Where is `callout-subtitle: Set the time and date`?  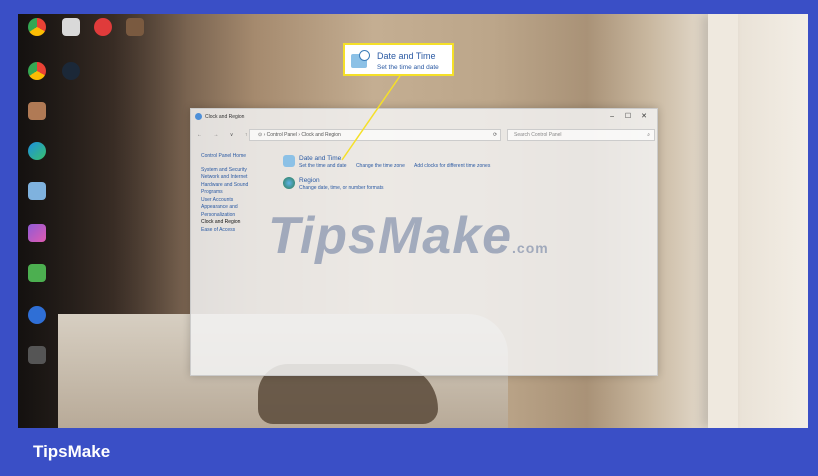
callout-subtitle: Set the time and date is located at coordinates (408, 67).